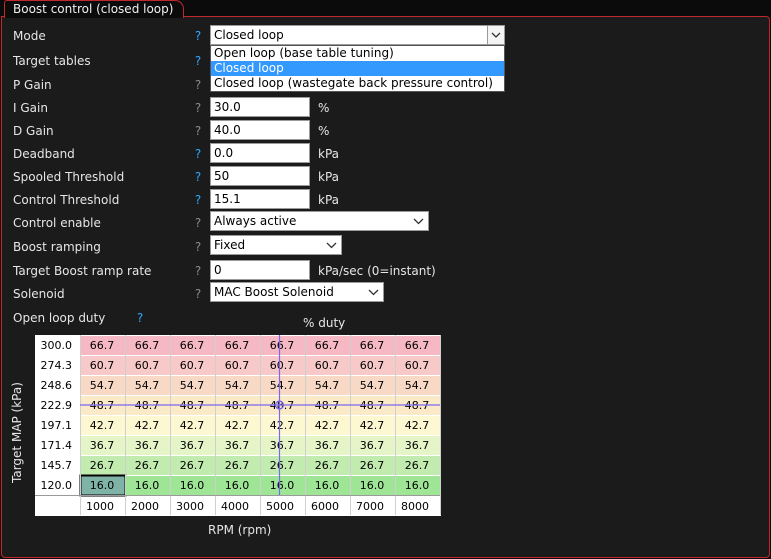 The image size is (771, 559). What do you see at coordinates (325, 506) in the screenshot?
I see `x-tick-label: 6000` at bounding box center [325, 506].